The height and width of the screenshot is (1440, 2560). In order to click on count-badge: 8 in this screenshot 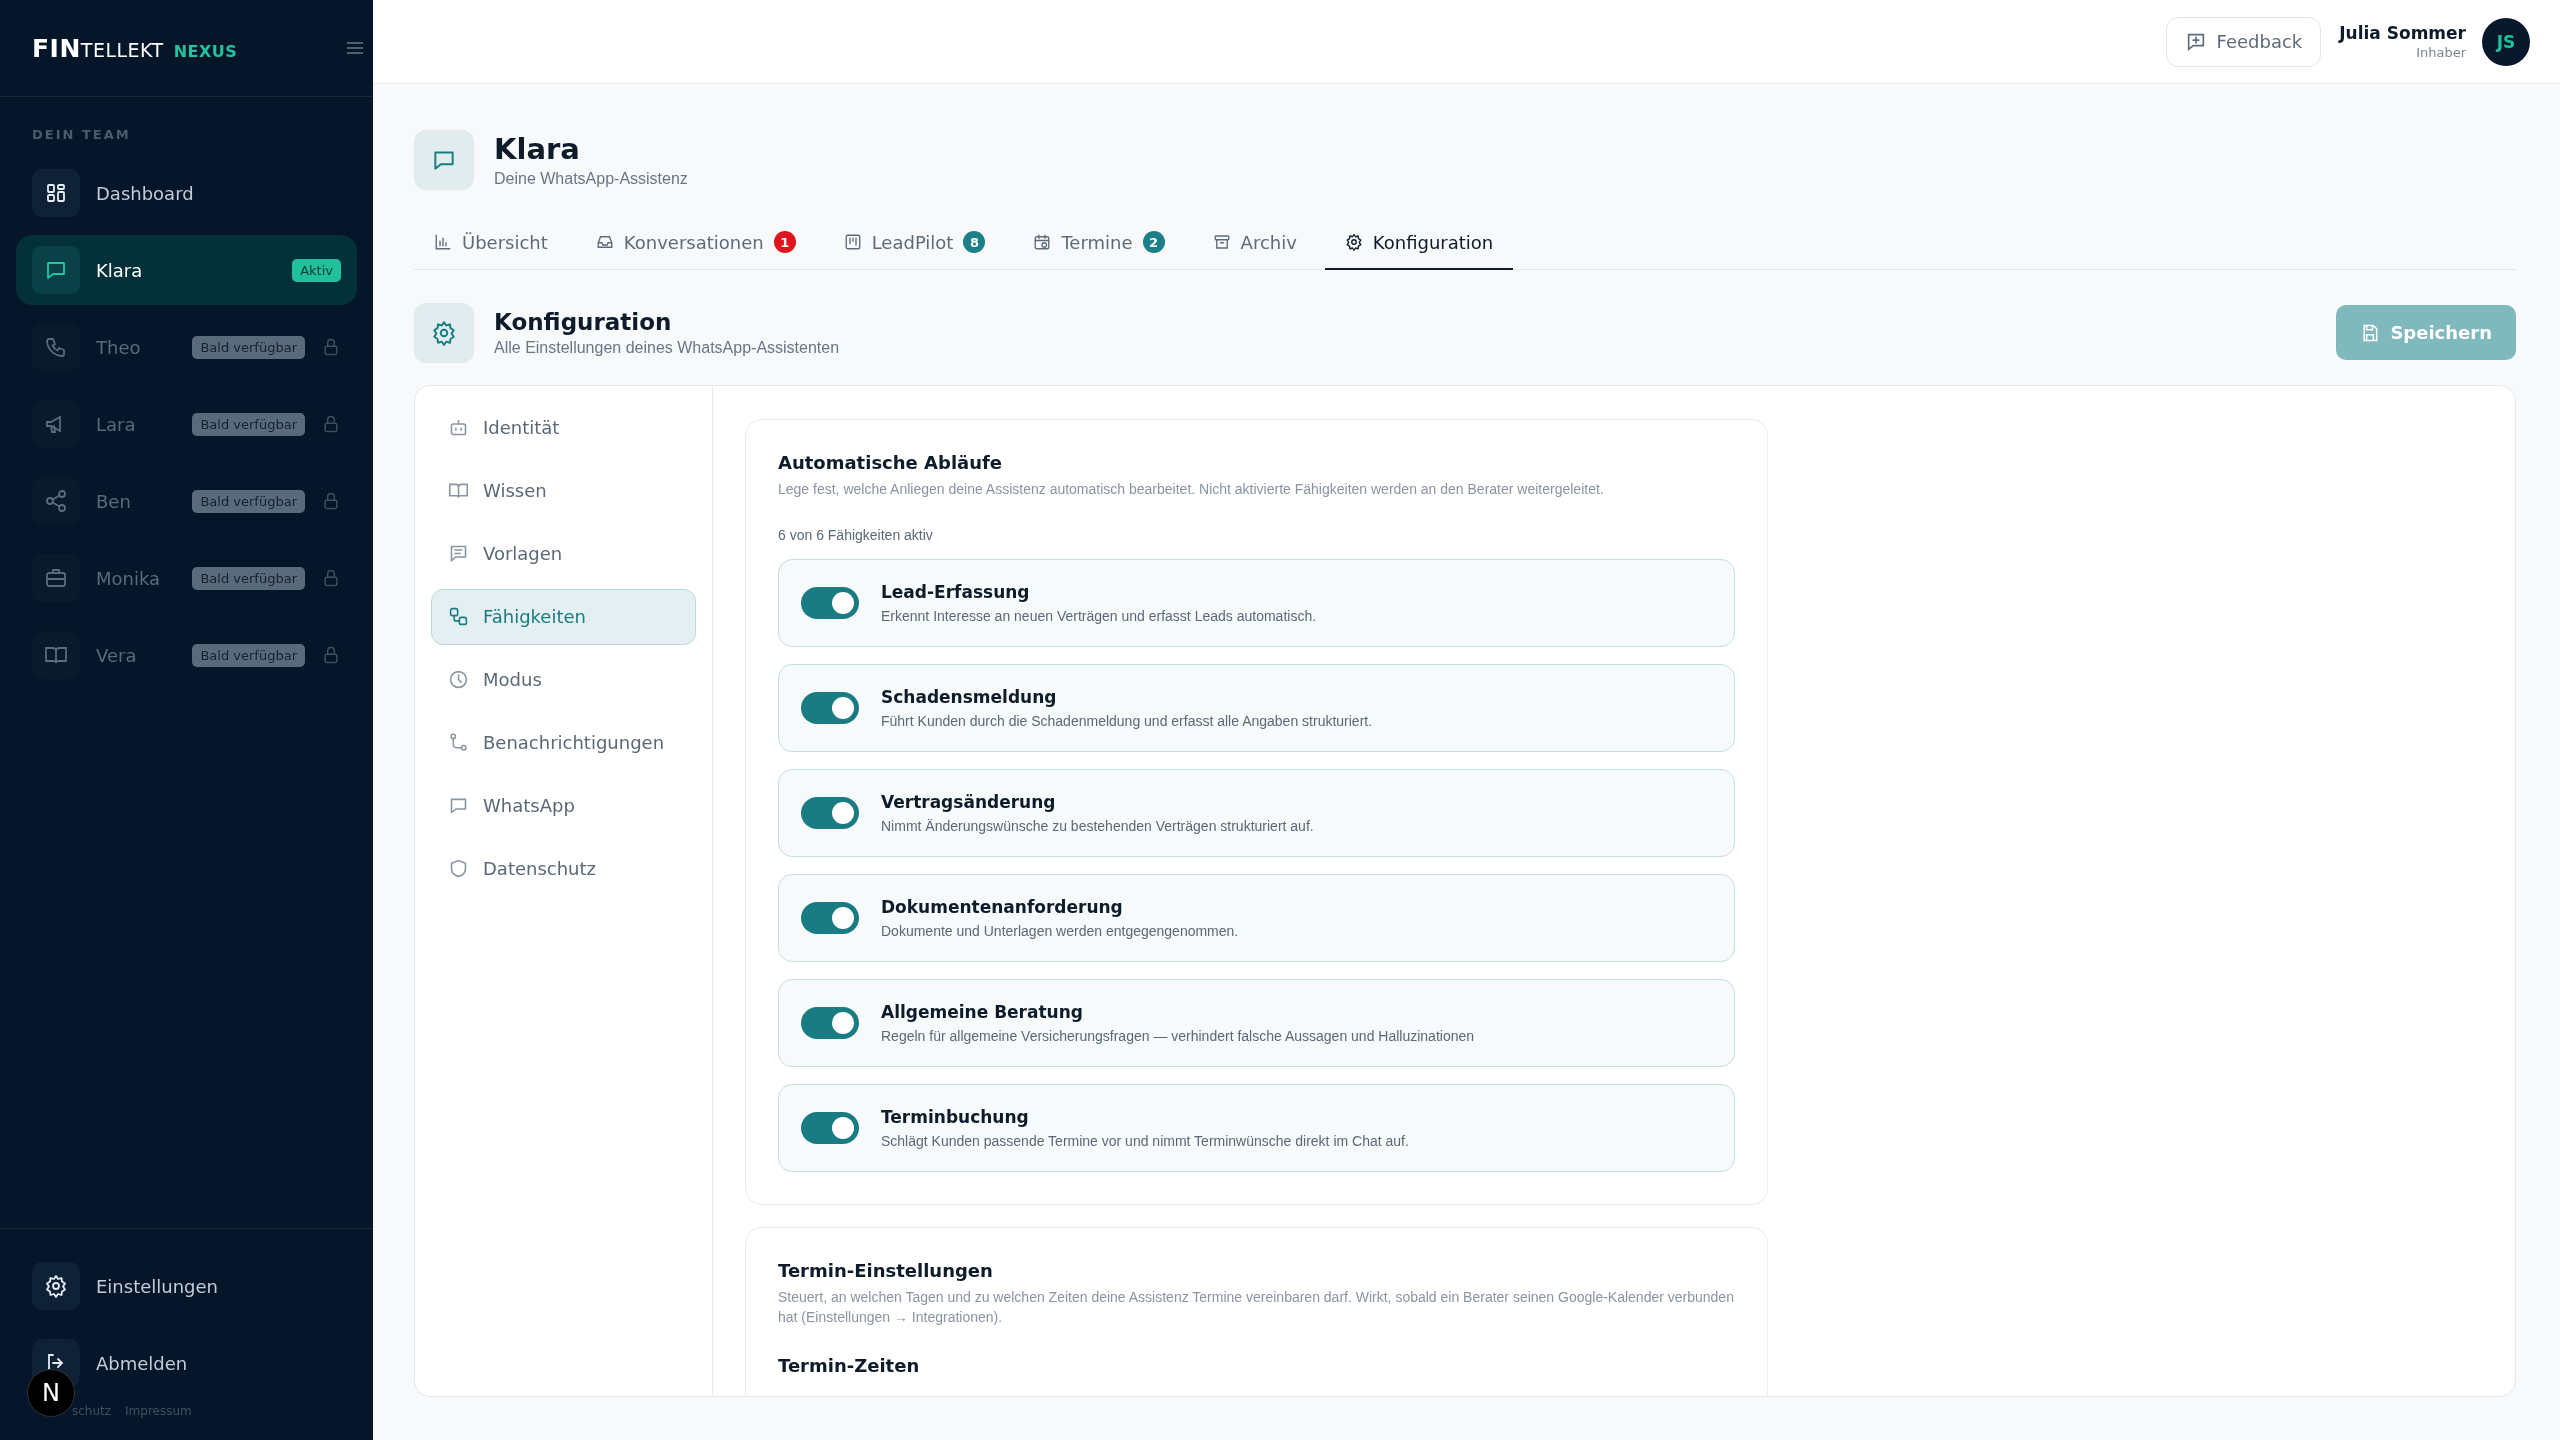, I will do `click(974, 242)`.